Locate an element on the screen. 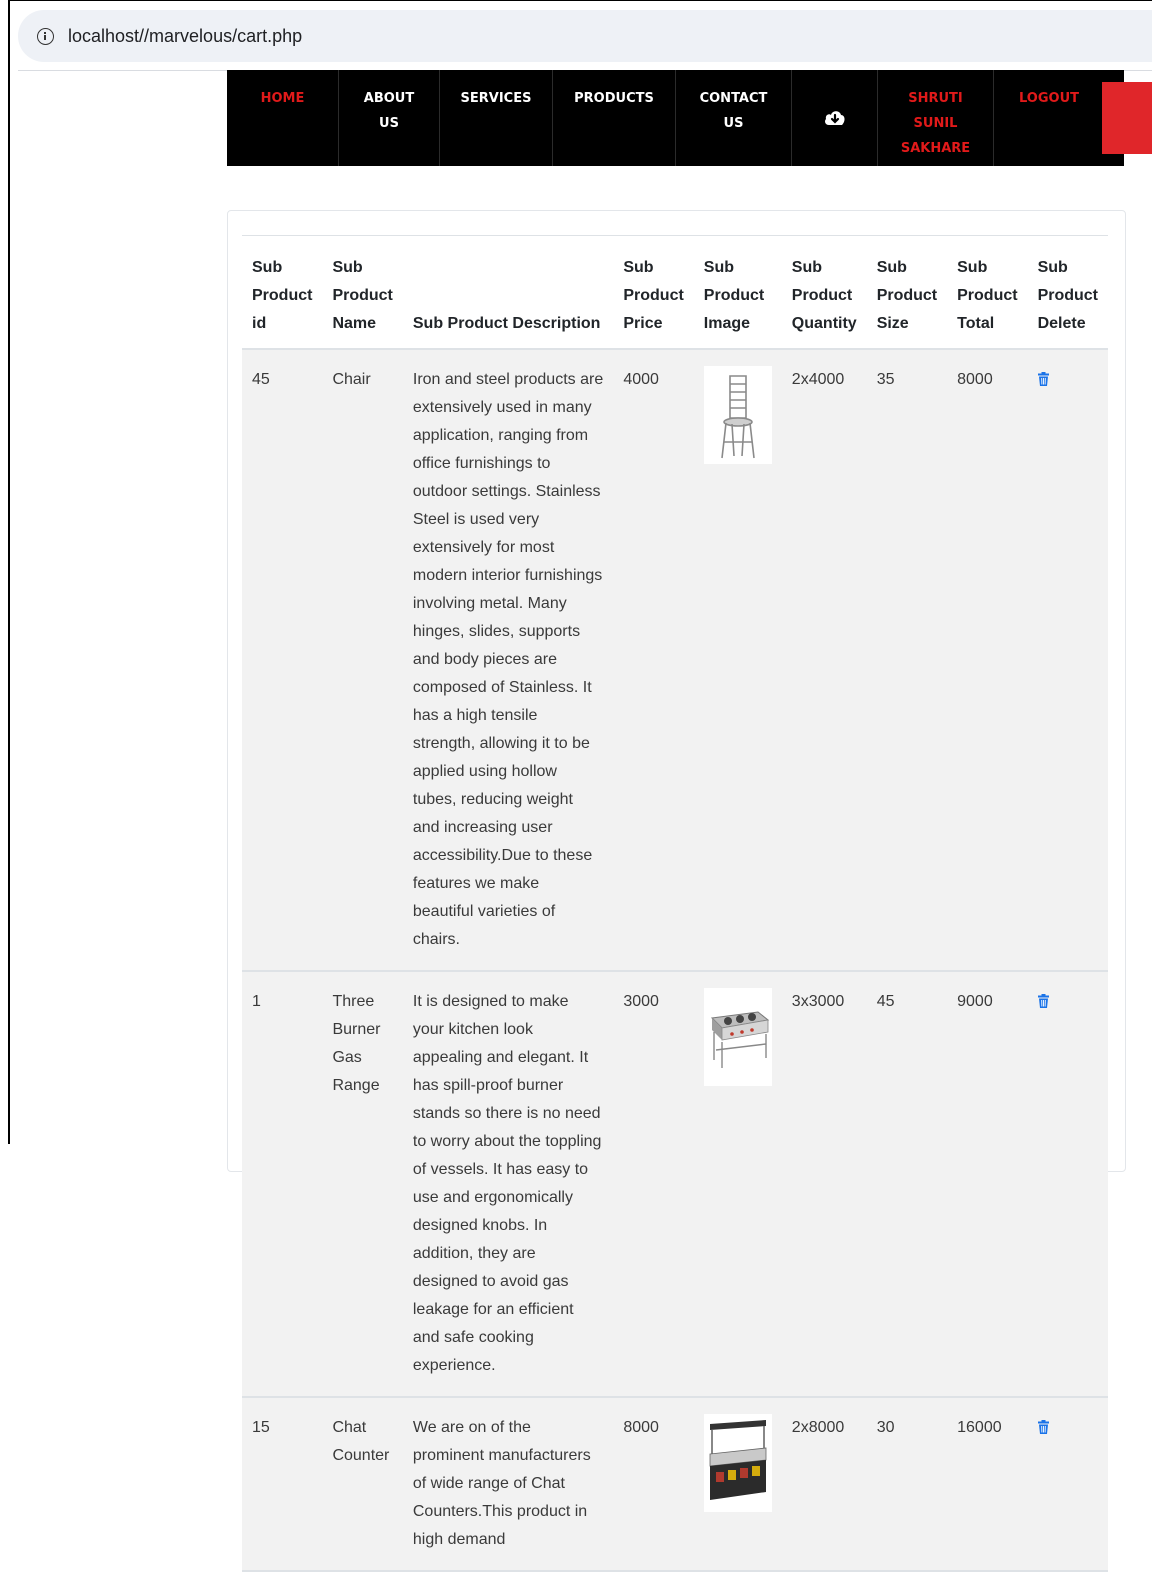 This screenshot has width=1152, height=1572. cell-quantity: 2x4000 is located at coordinates (818, 379).